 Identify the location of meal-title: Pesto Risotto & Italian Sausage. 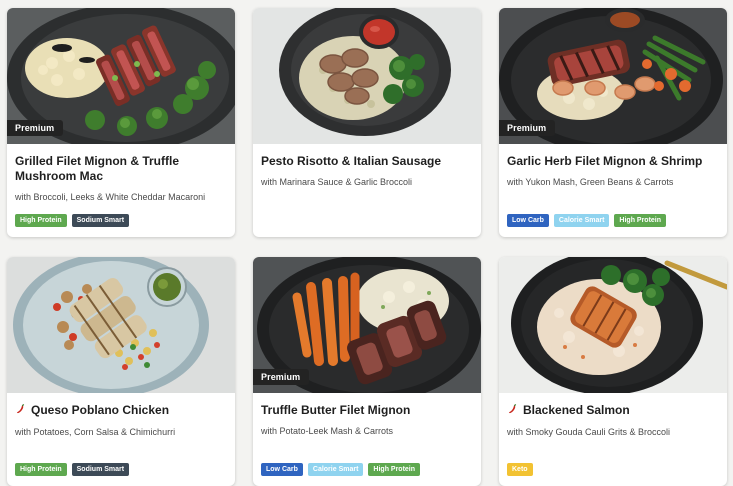
(367, 161).